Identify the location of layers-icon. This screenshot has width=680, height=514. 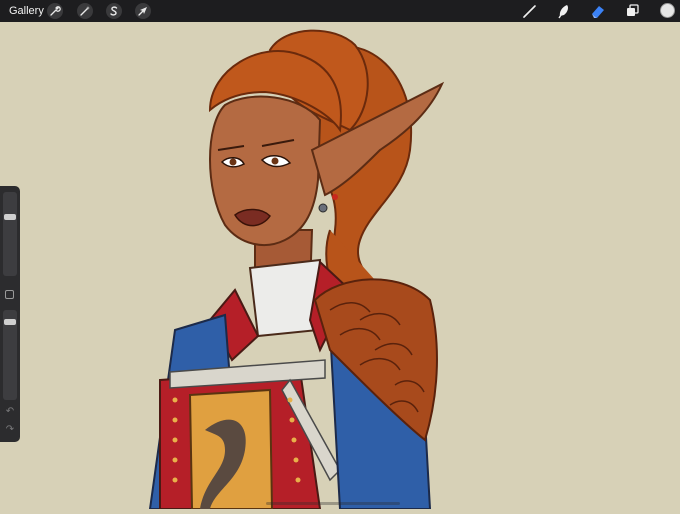
(633, 11).